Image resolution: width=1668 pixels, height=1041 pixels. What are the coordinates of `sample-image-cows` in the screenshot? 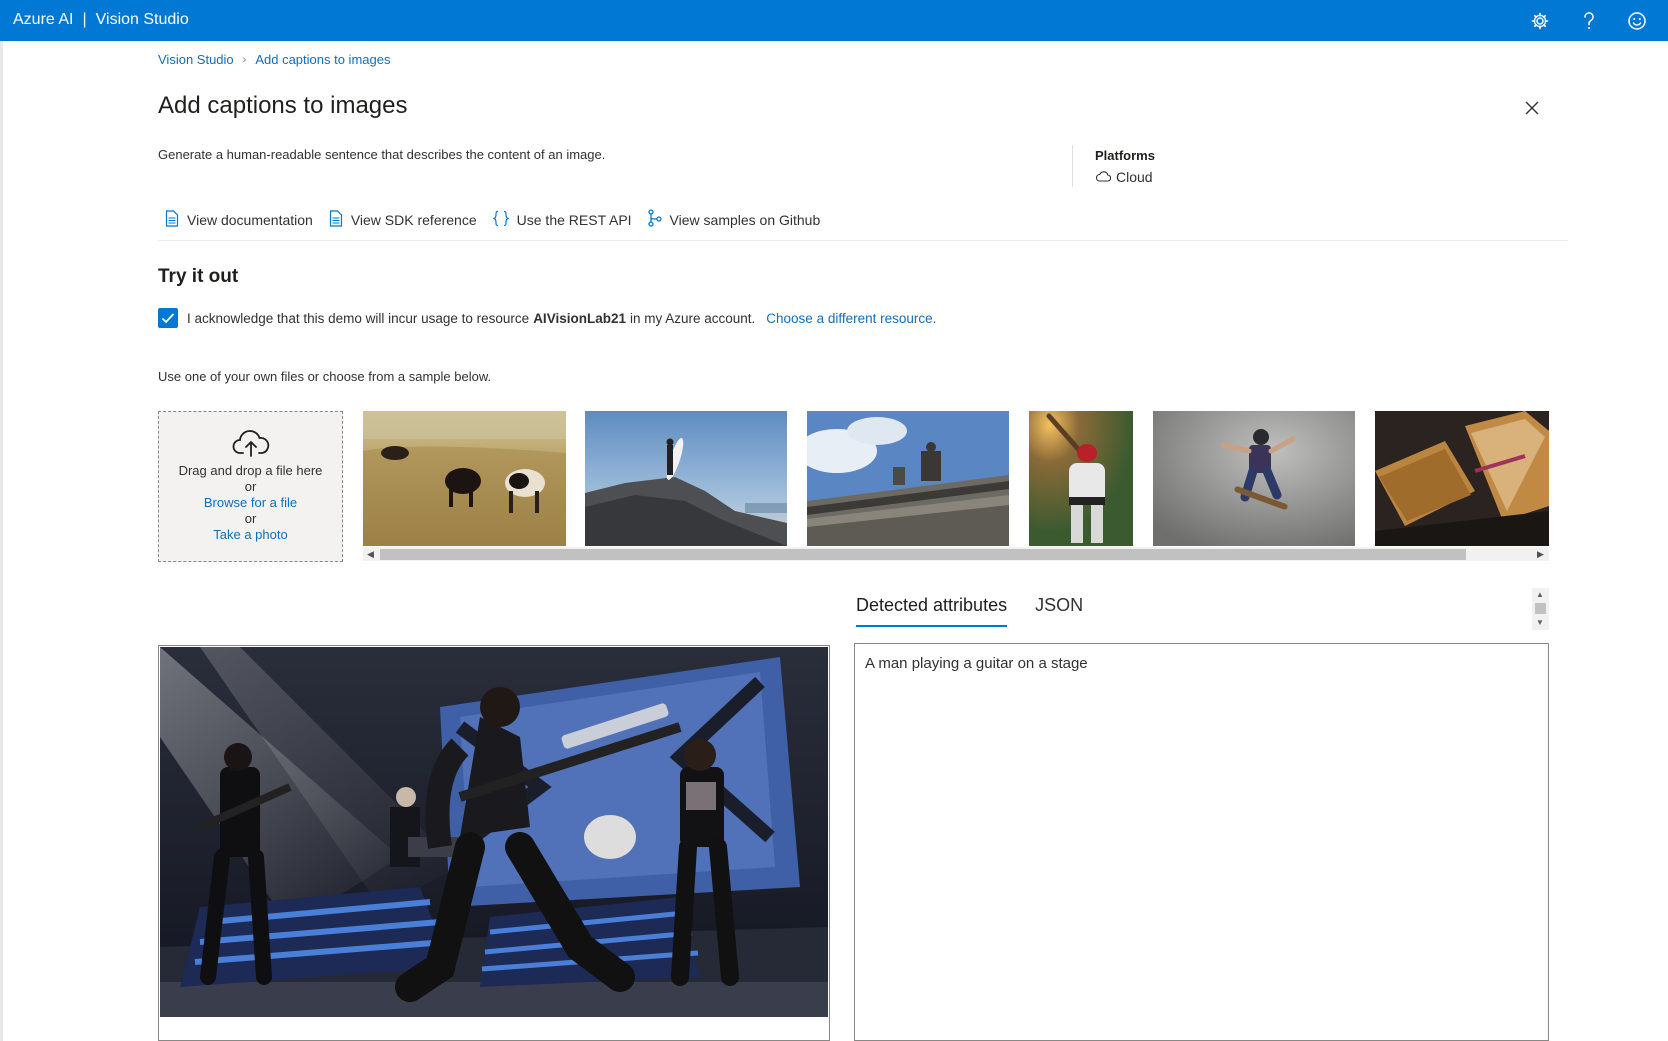 It's located at (464, 478).